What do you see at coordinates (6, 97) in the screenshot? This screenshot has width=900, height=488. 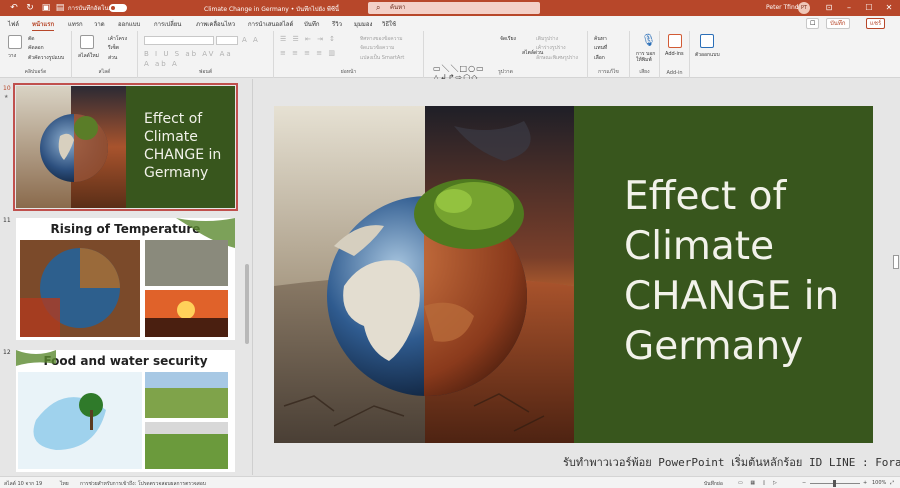 I see `animation-star-icon: ★` at bounding box center [6, 97].